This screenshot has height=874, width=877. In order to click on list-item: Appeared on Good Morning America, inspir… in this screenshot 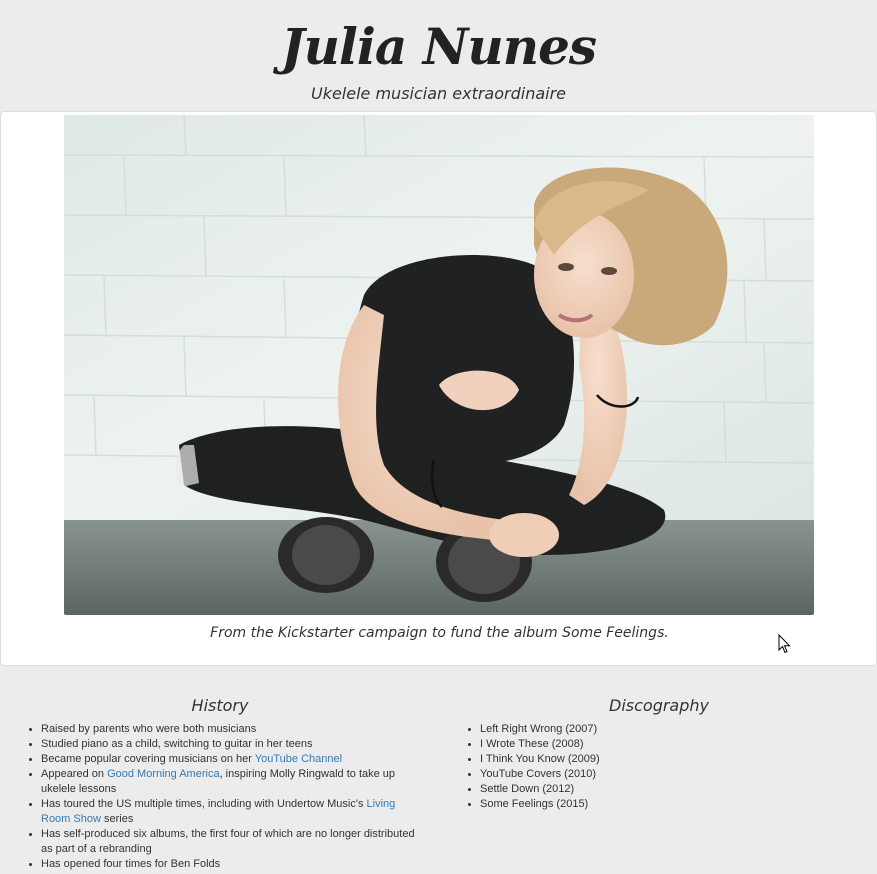, I will do `click(230, 782)`.